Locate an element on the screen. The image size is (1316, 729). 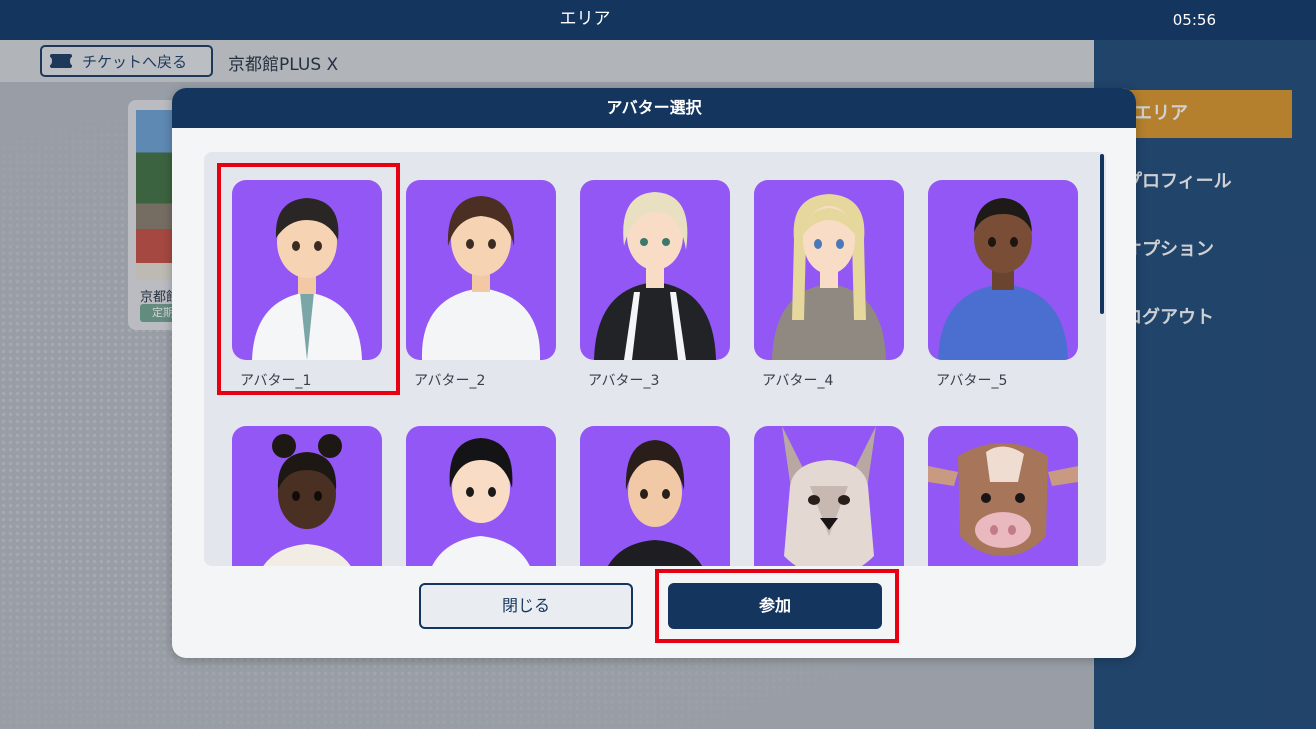
avatar-6-image is located at coordinates (307, 496).